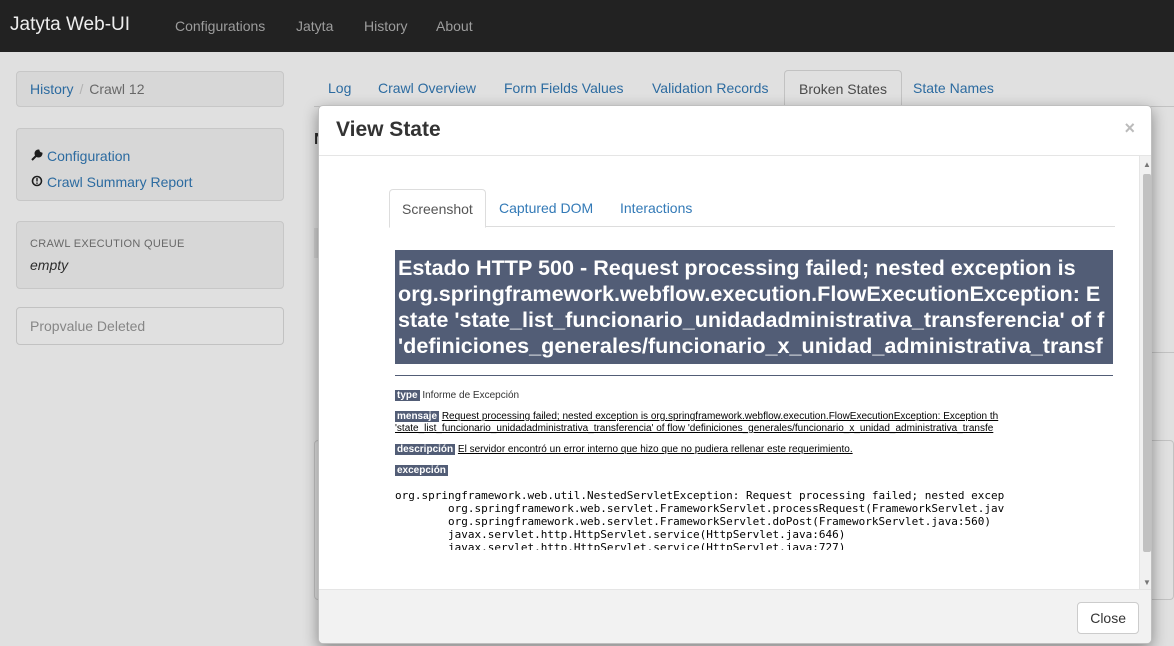 This screenshot has width=1174, height=646. Describe the element at coordinates (437, 208) in the screenshot. I see `tab-screenshot: Screenshot` at that location.